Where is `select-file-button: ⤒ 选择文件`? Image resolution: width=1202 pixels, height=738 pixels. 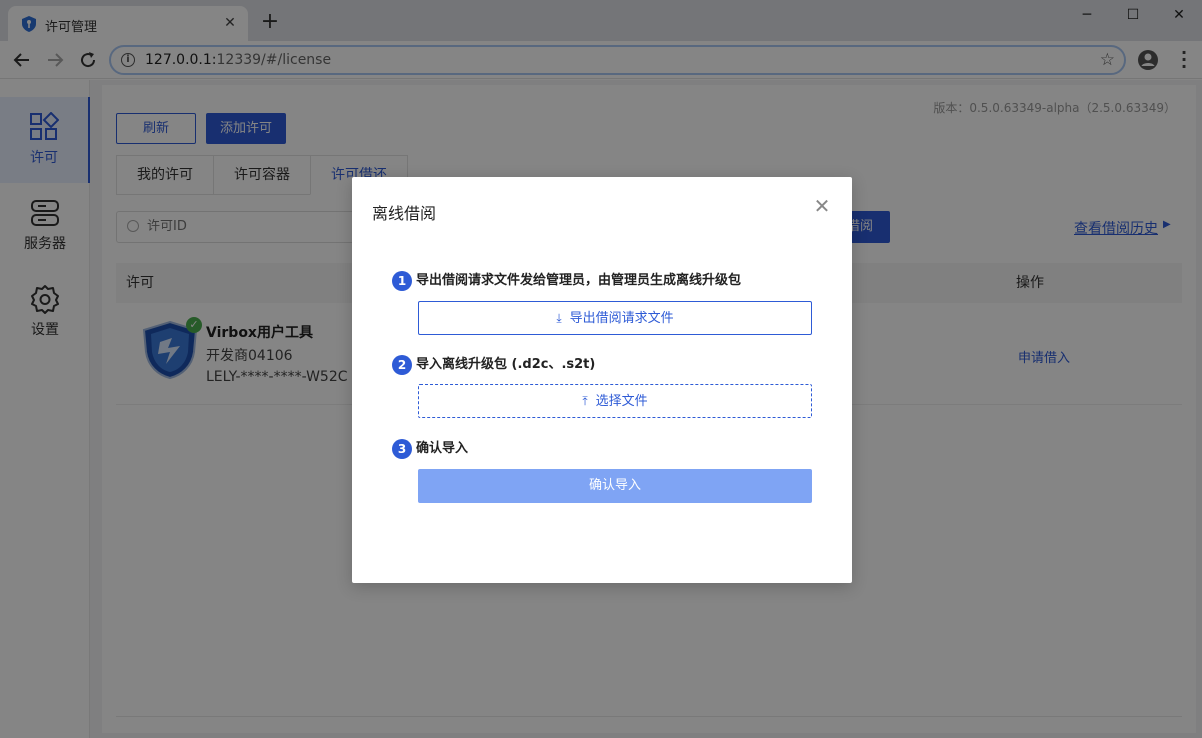
select-file-button: ⤒ 选择文件 is located at coordinates (615, 401).